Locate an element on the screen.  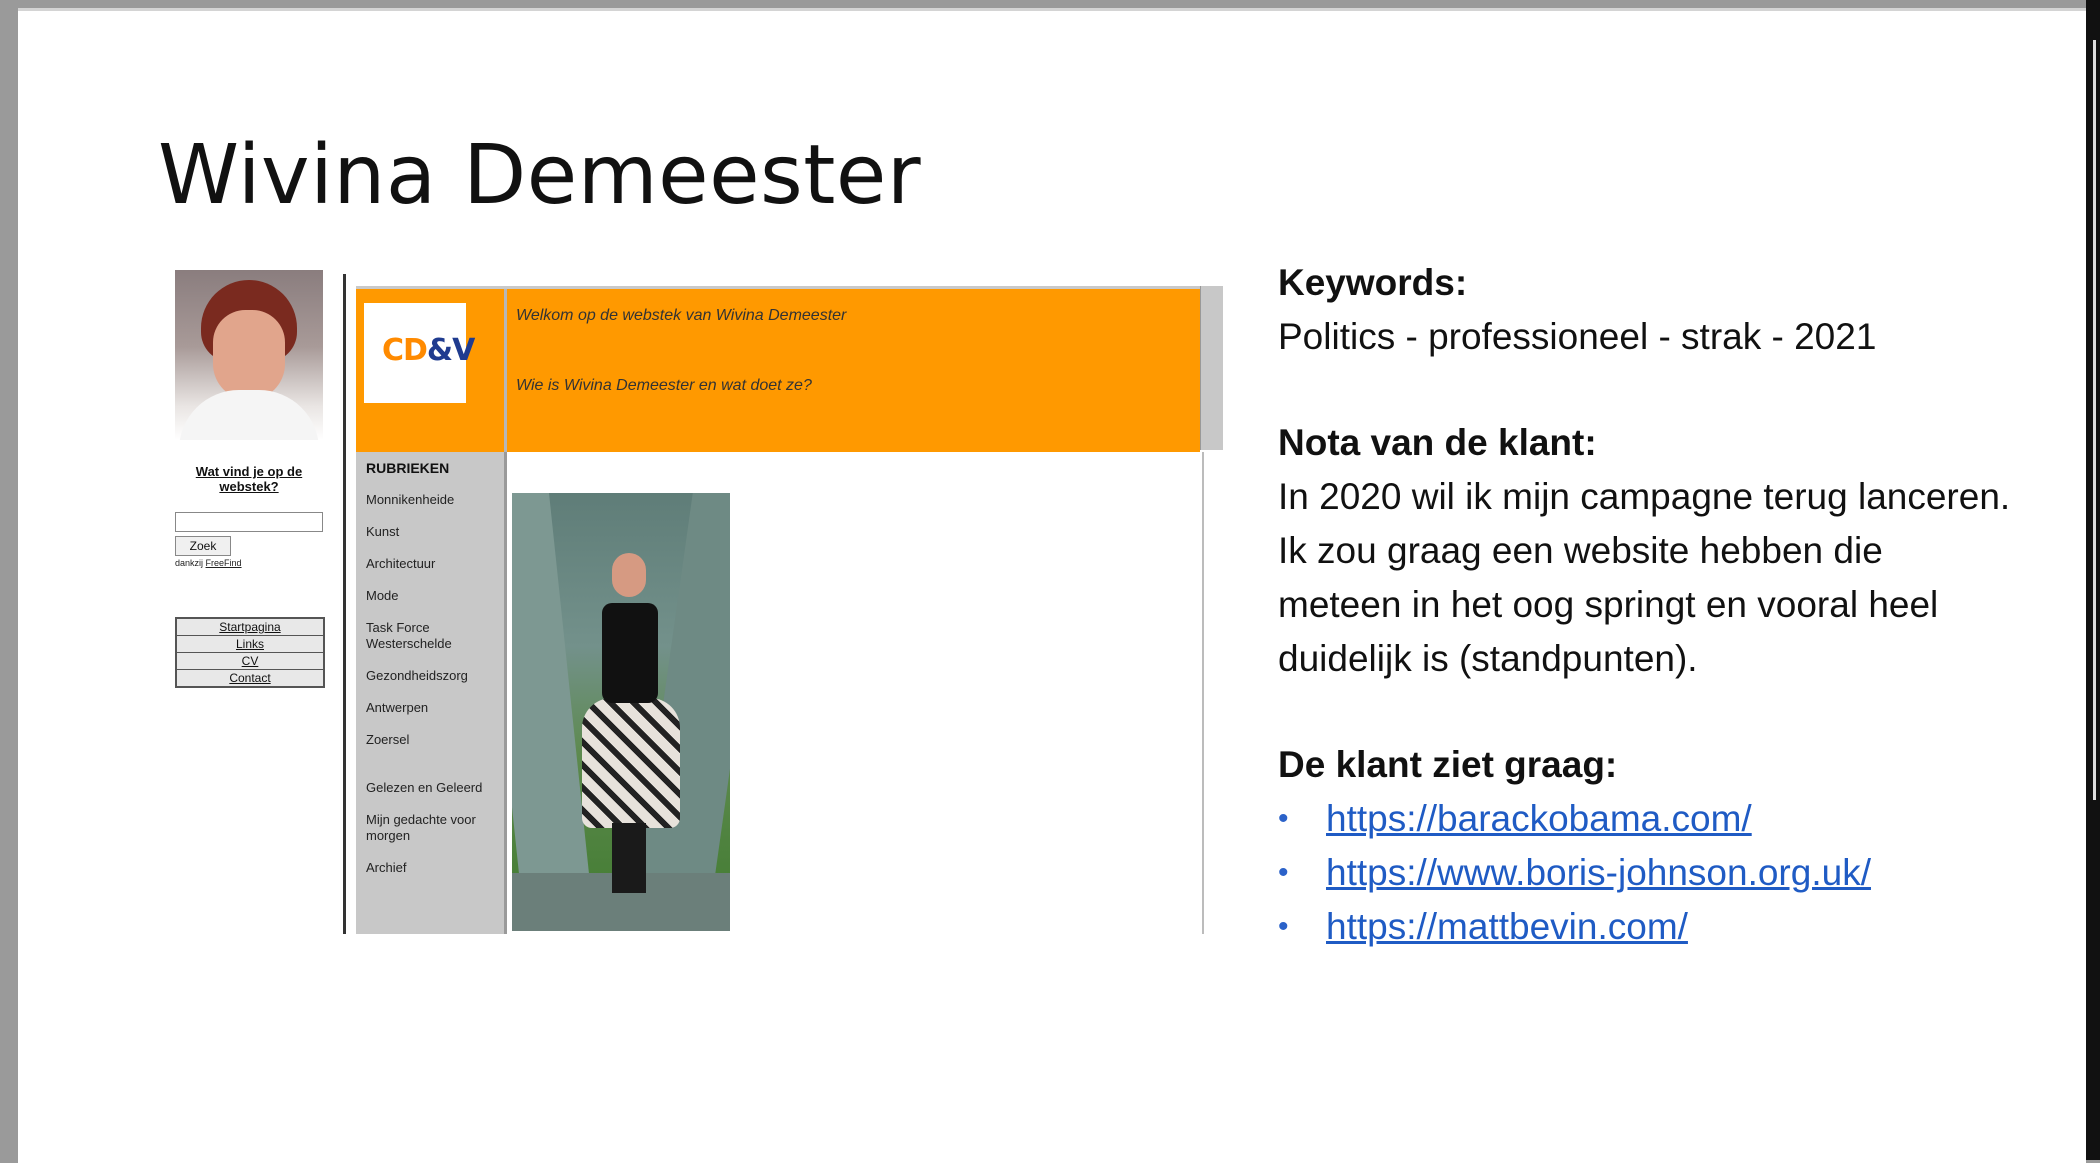
side-menu: Startpagina Links CV Contact is located at coordinates (250, 652).